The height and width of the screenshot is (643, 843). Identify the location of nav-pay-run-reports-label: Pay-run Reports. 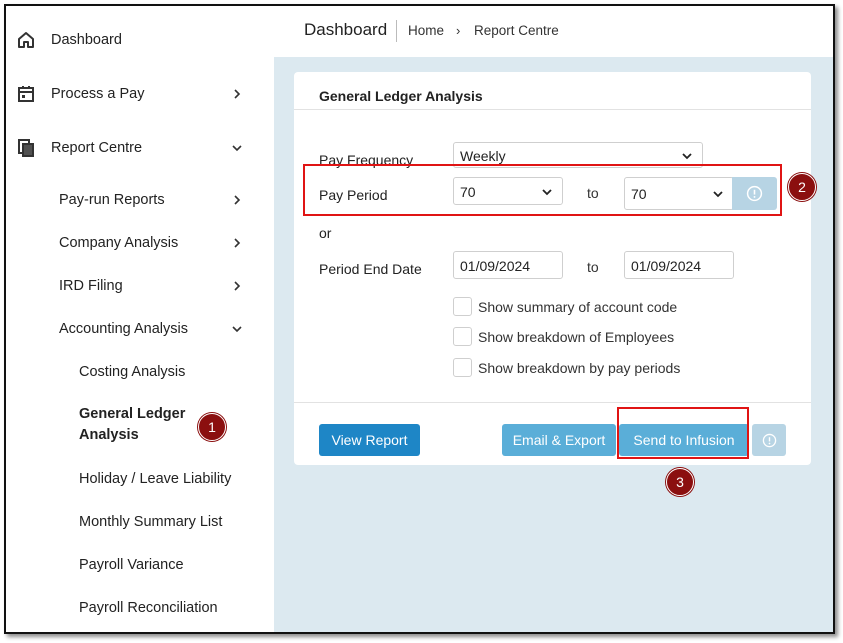
(112, 200).